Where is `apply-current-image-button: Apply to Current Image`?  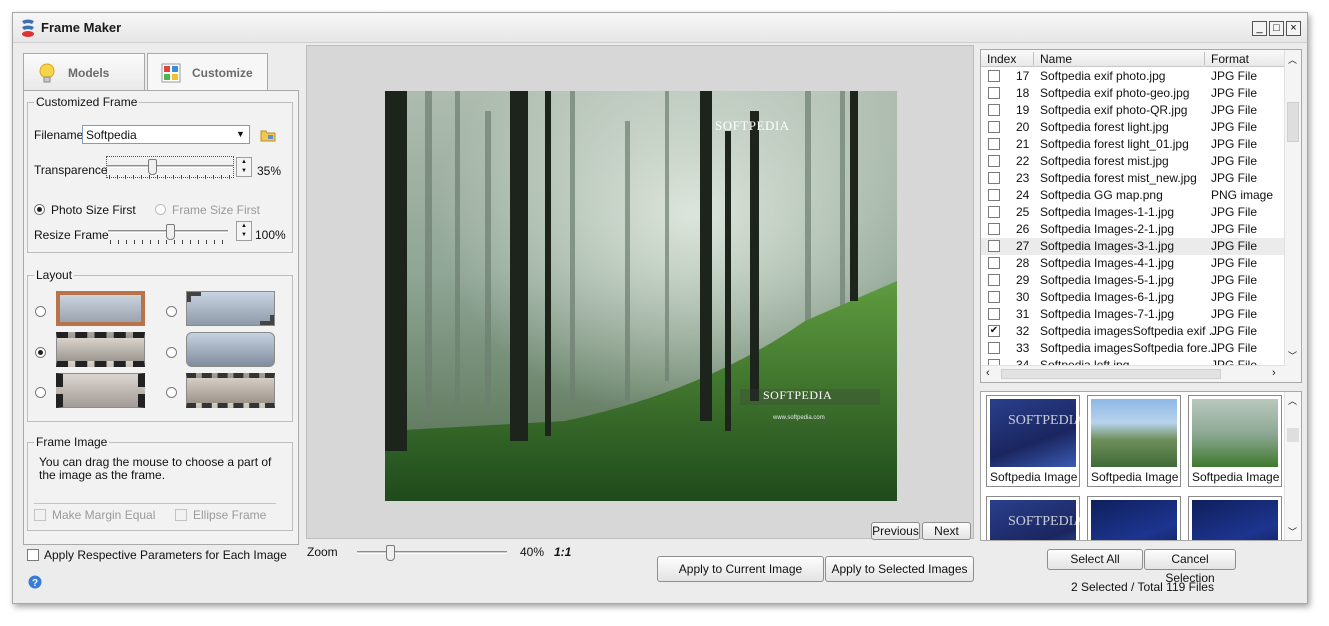 apply-current-image-button: Apply to Current Image is located at coordinates (740, 569).